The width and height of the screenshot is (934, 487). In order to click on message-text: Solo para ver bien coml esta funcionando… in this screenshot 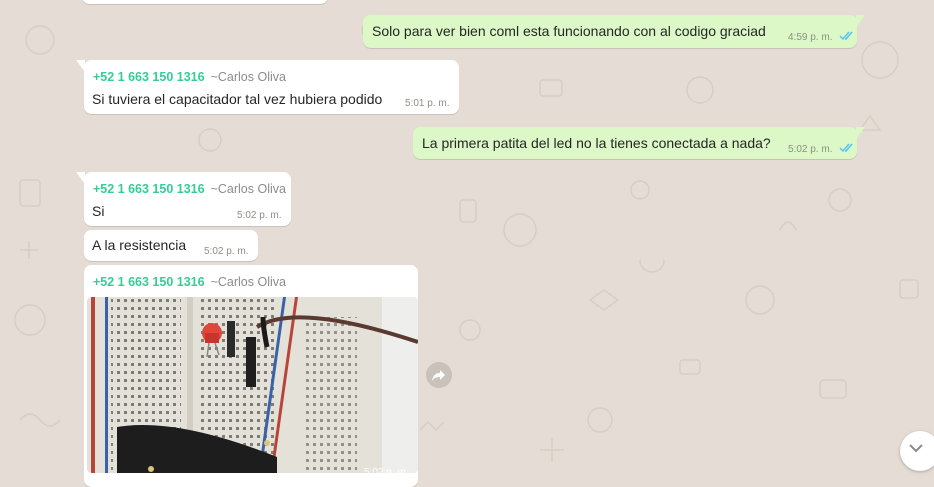, I will do `click(569, 31)`.